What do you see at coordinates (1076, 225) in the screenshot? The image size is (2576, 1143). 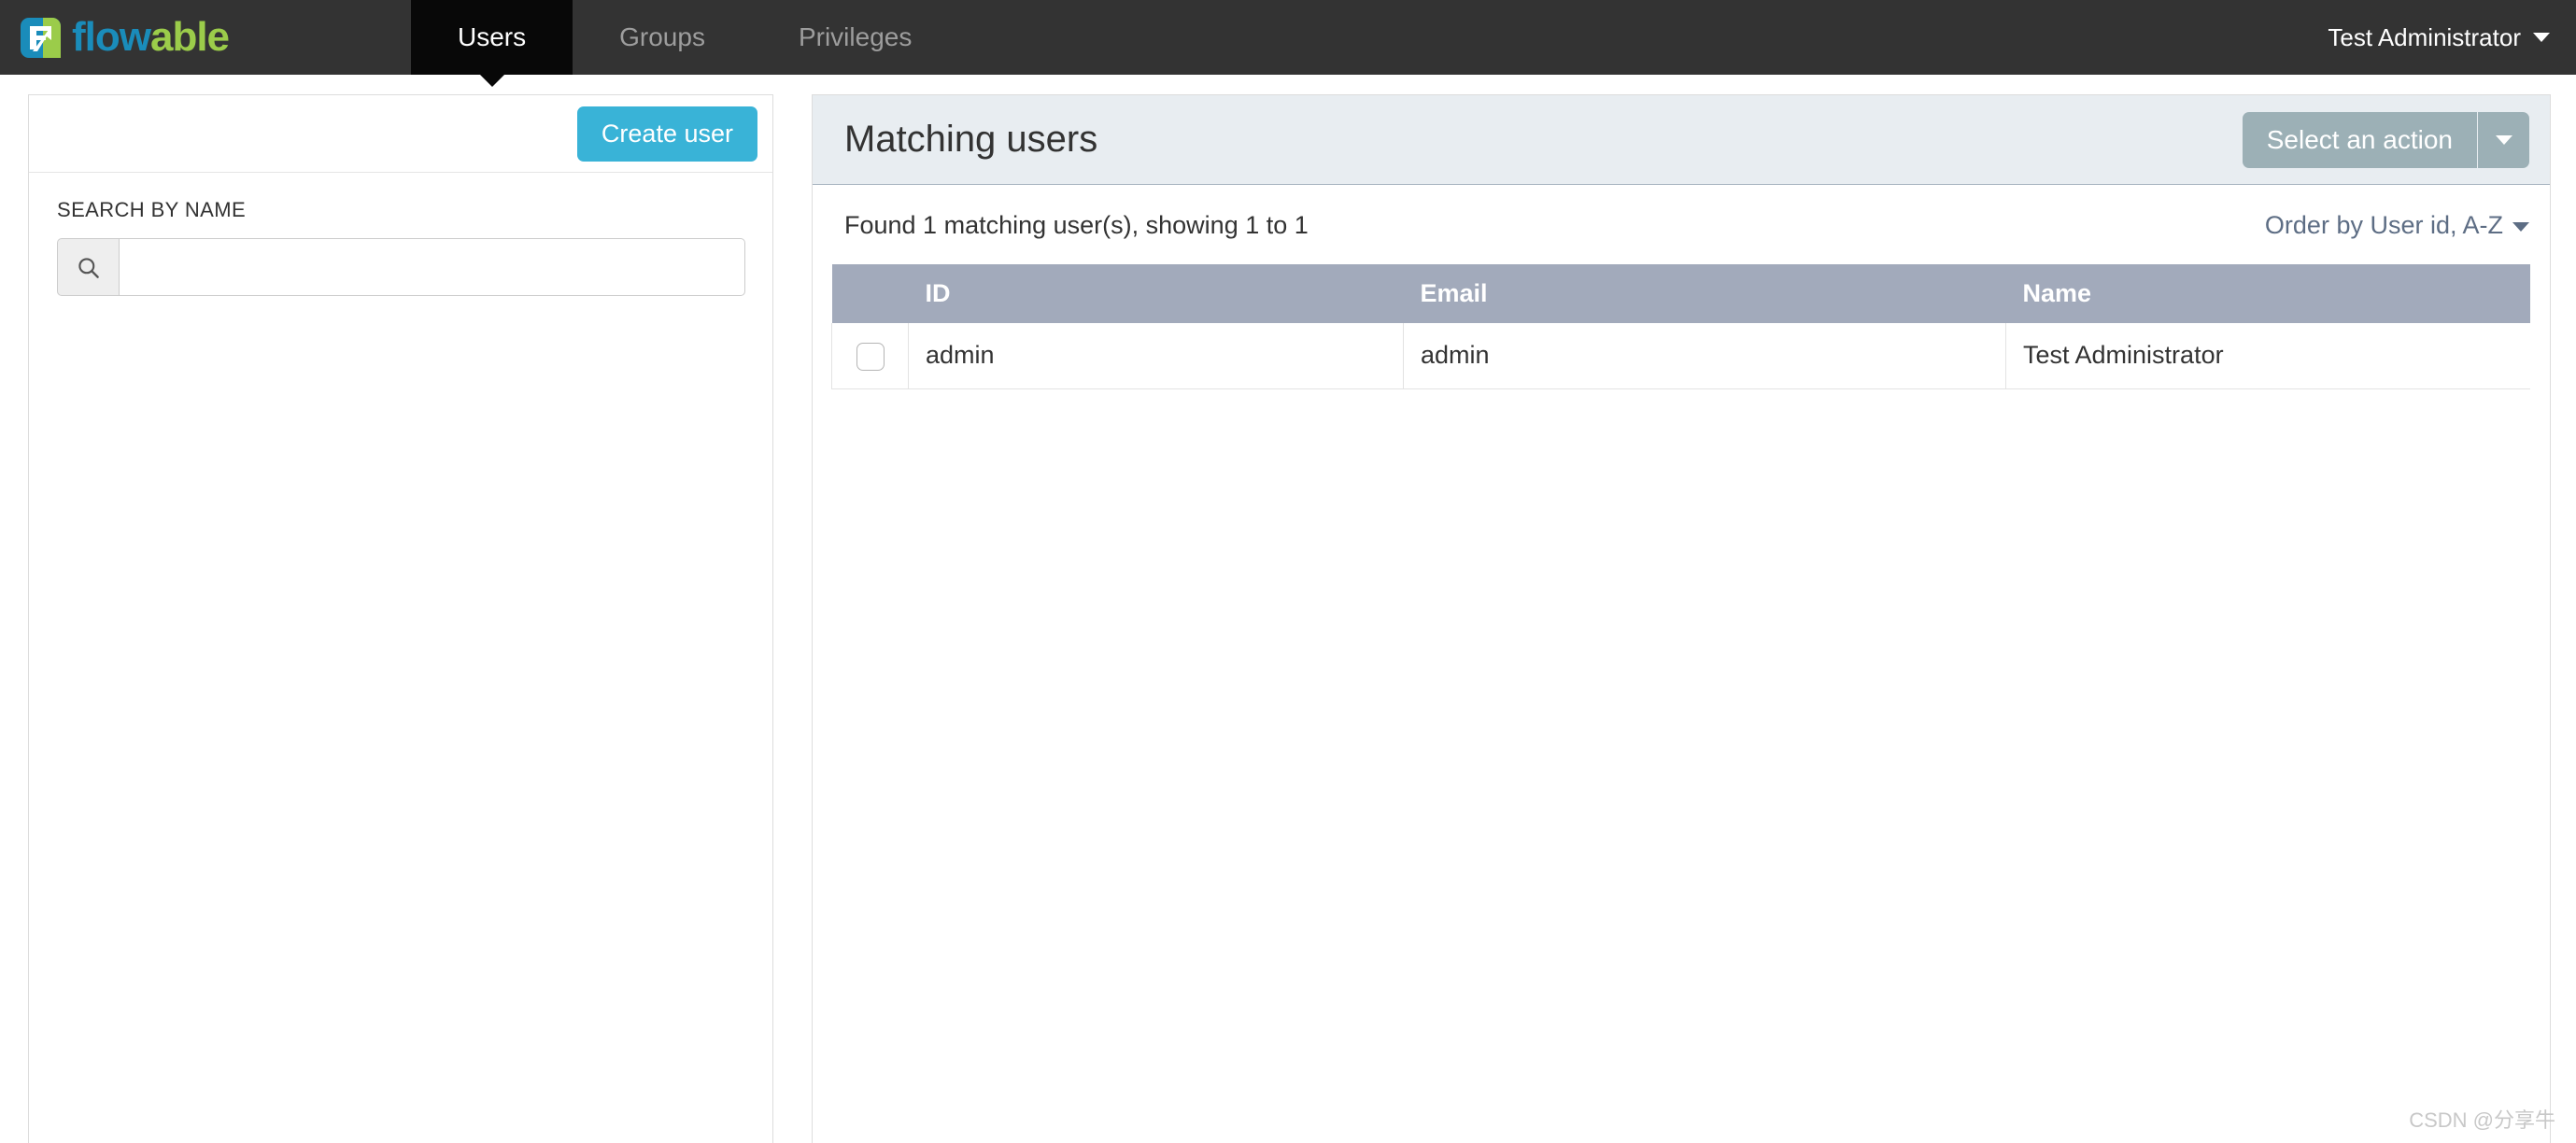 I see `results-count: Found 1 matching user(s), showing 1 to 1` at bounding box center [1076, 225].